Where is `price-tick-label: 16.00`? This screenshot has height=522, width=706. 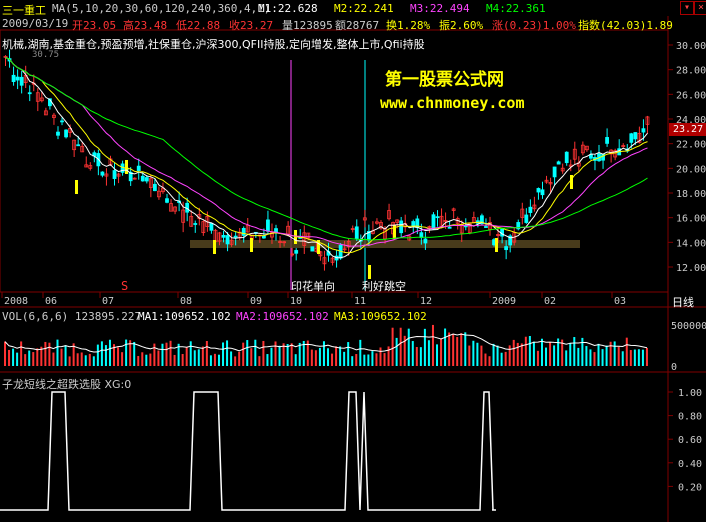 price-tick-label: 16.00 is located at coordinates (691, 219).